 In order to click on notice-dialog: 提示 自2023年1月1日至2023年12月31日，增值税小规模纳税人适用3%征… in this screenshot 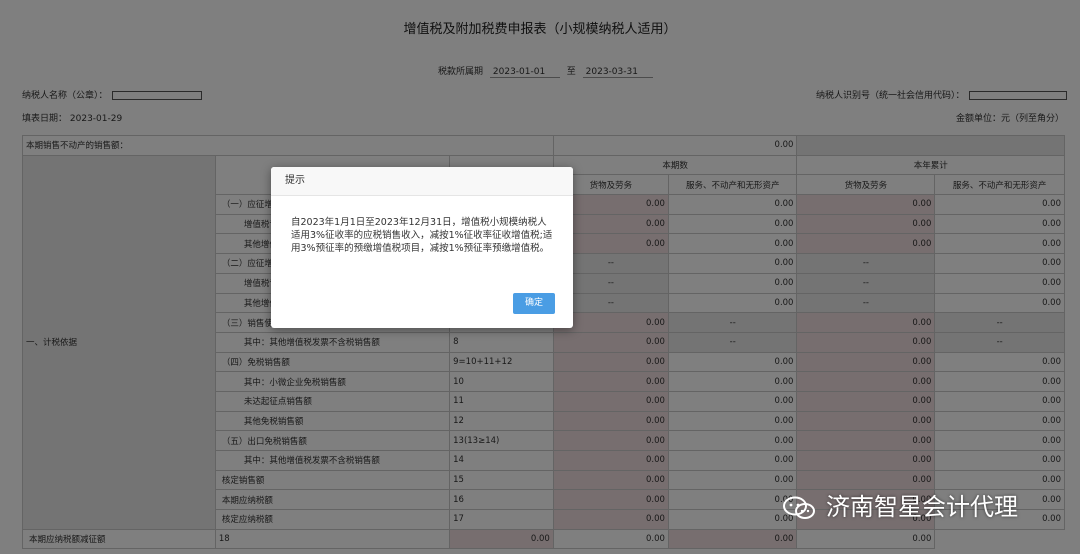, I will do `click(422, 247)`.